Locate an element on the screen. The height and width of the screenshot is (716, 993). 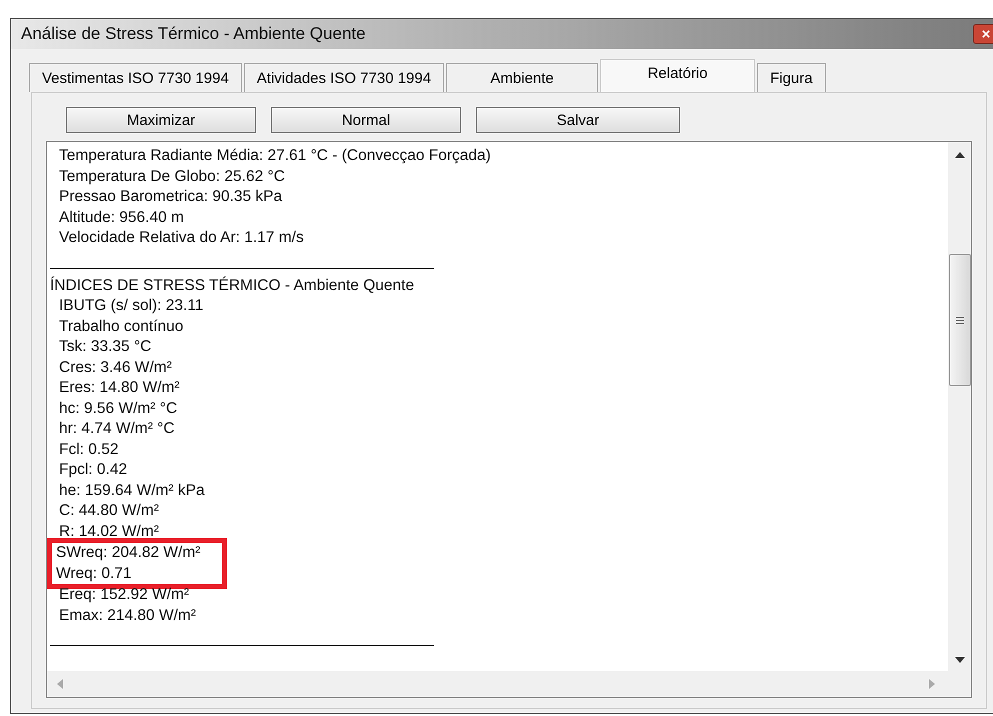
report-line: he: 159.64 W/m² kPa is located at coordinates (132, 490).